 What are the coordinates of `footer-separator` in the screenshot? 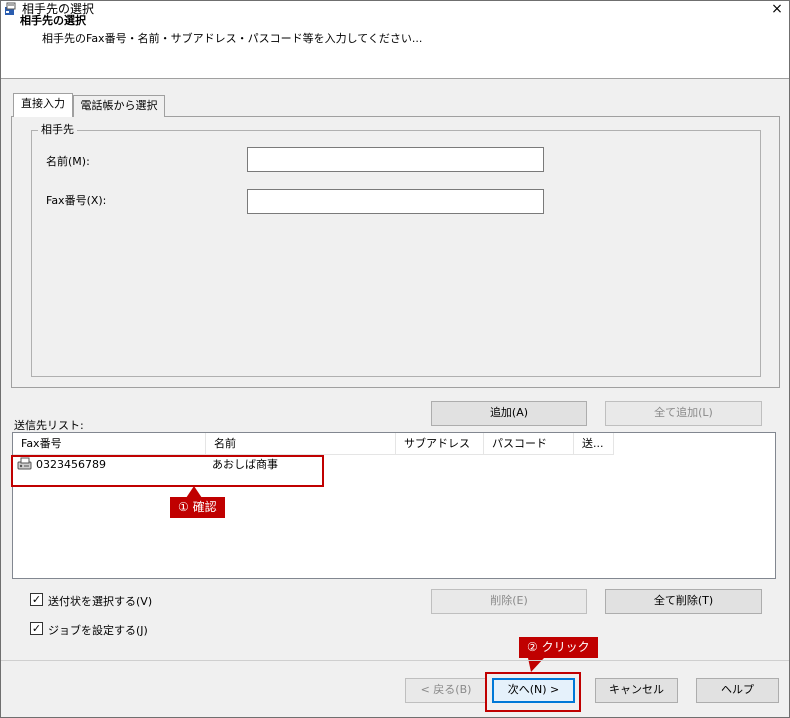 It's located at (395, 660).